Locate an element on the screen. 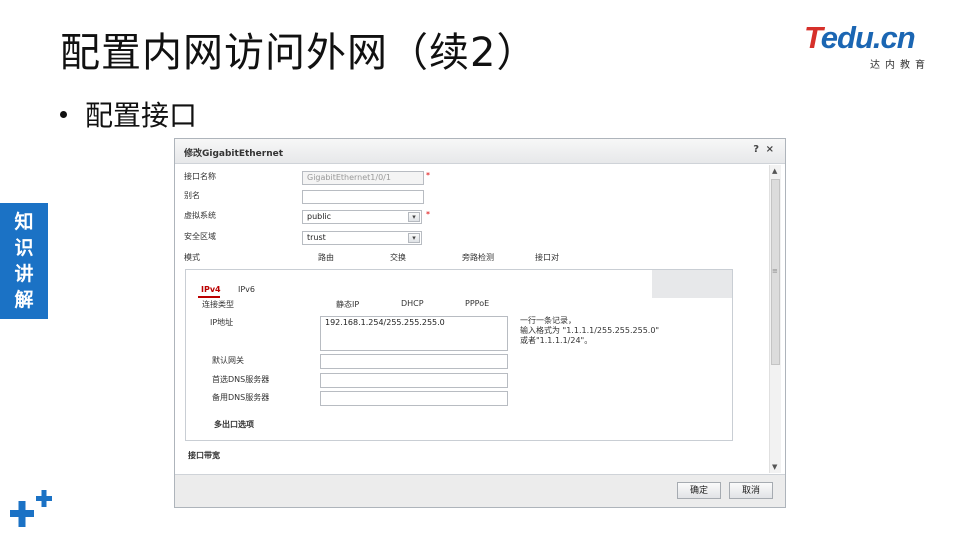 The width and height of the screenshot is (960, 540). ip-address-textarea: 192.168.1.254/255.255.255.0 is located at coordinates (414, 333).